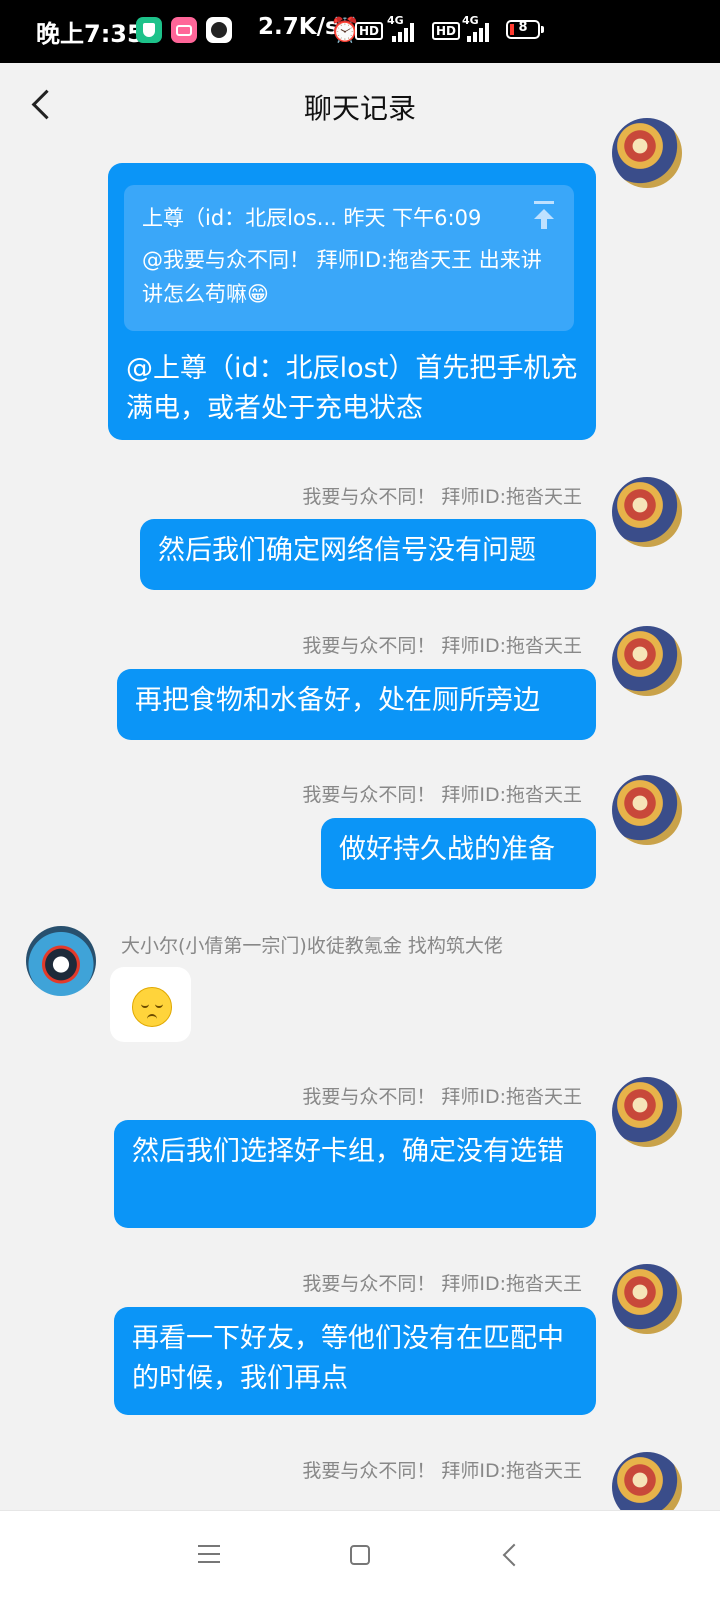 Image resolution: width=720 pixels, height=1601 pixels. What do you see at coordinates (355, 1174) in the screenshot?
I see `message-bubble: 然后我们选择好卡组，确定没有选错` at bounding box center [355, 1174].